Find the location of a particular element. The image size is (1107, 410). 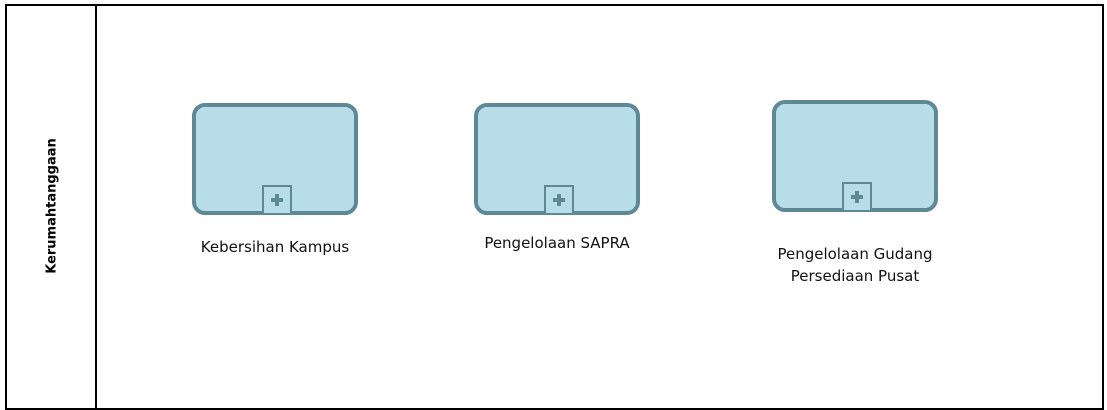

subprocess-label-line: Persediaan Pusat is located at coordinates (855, 276).